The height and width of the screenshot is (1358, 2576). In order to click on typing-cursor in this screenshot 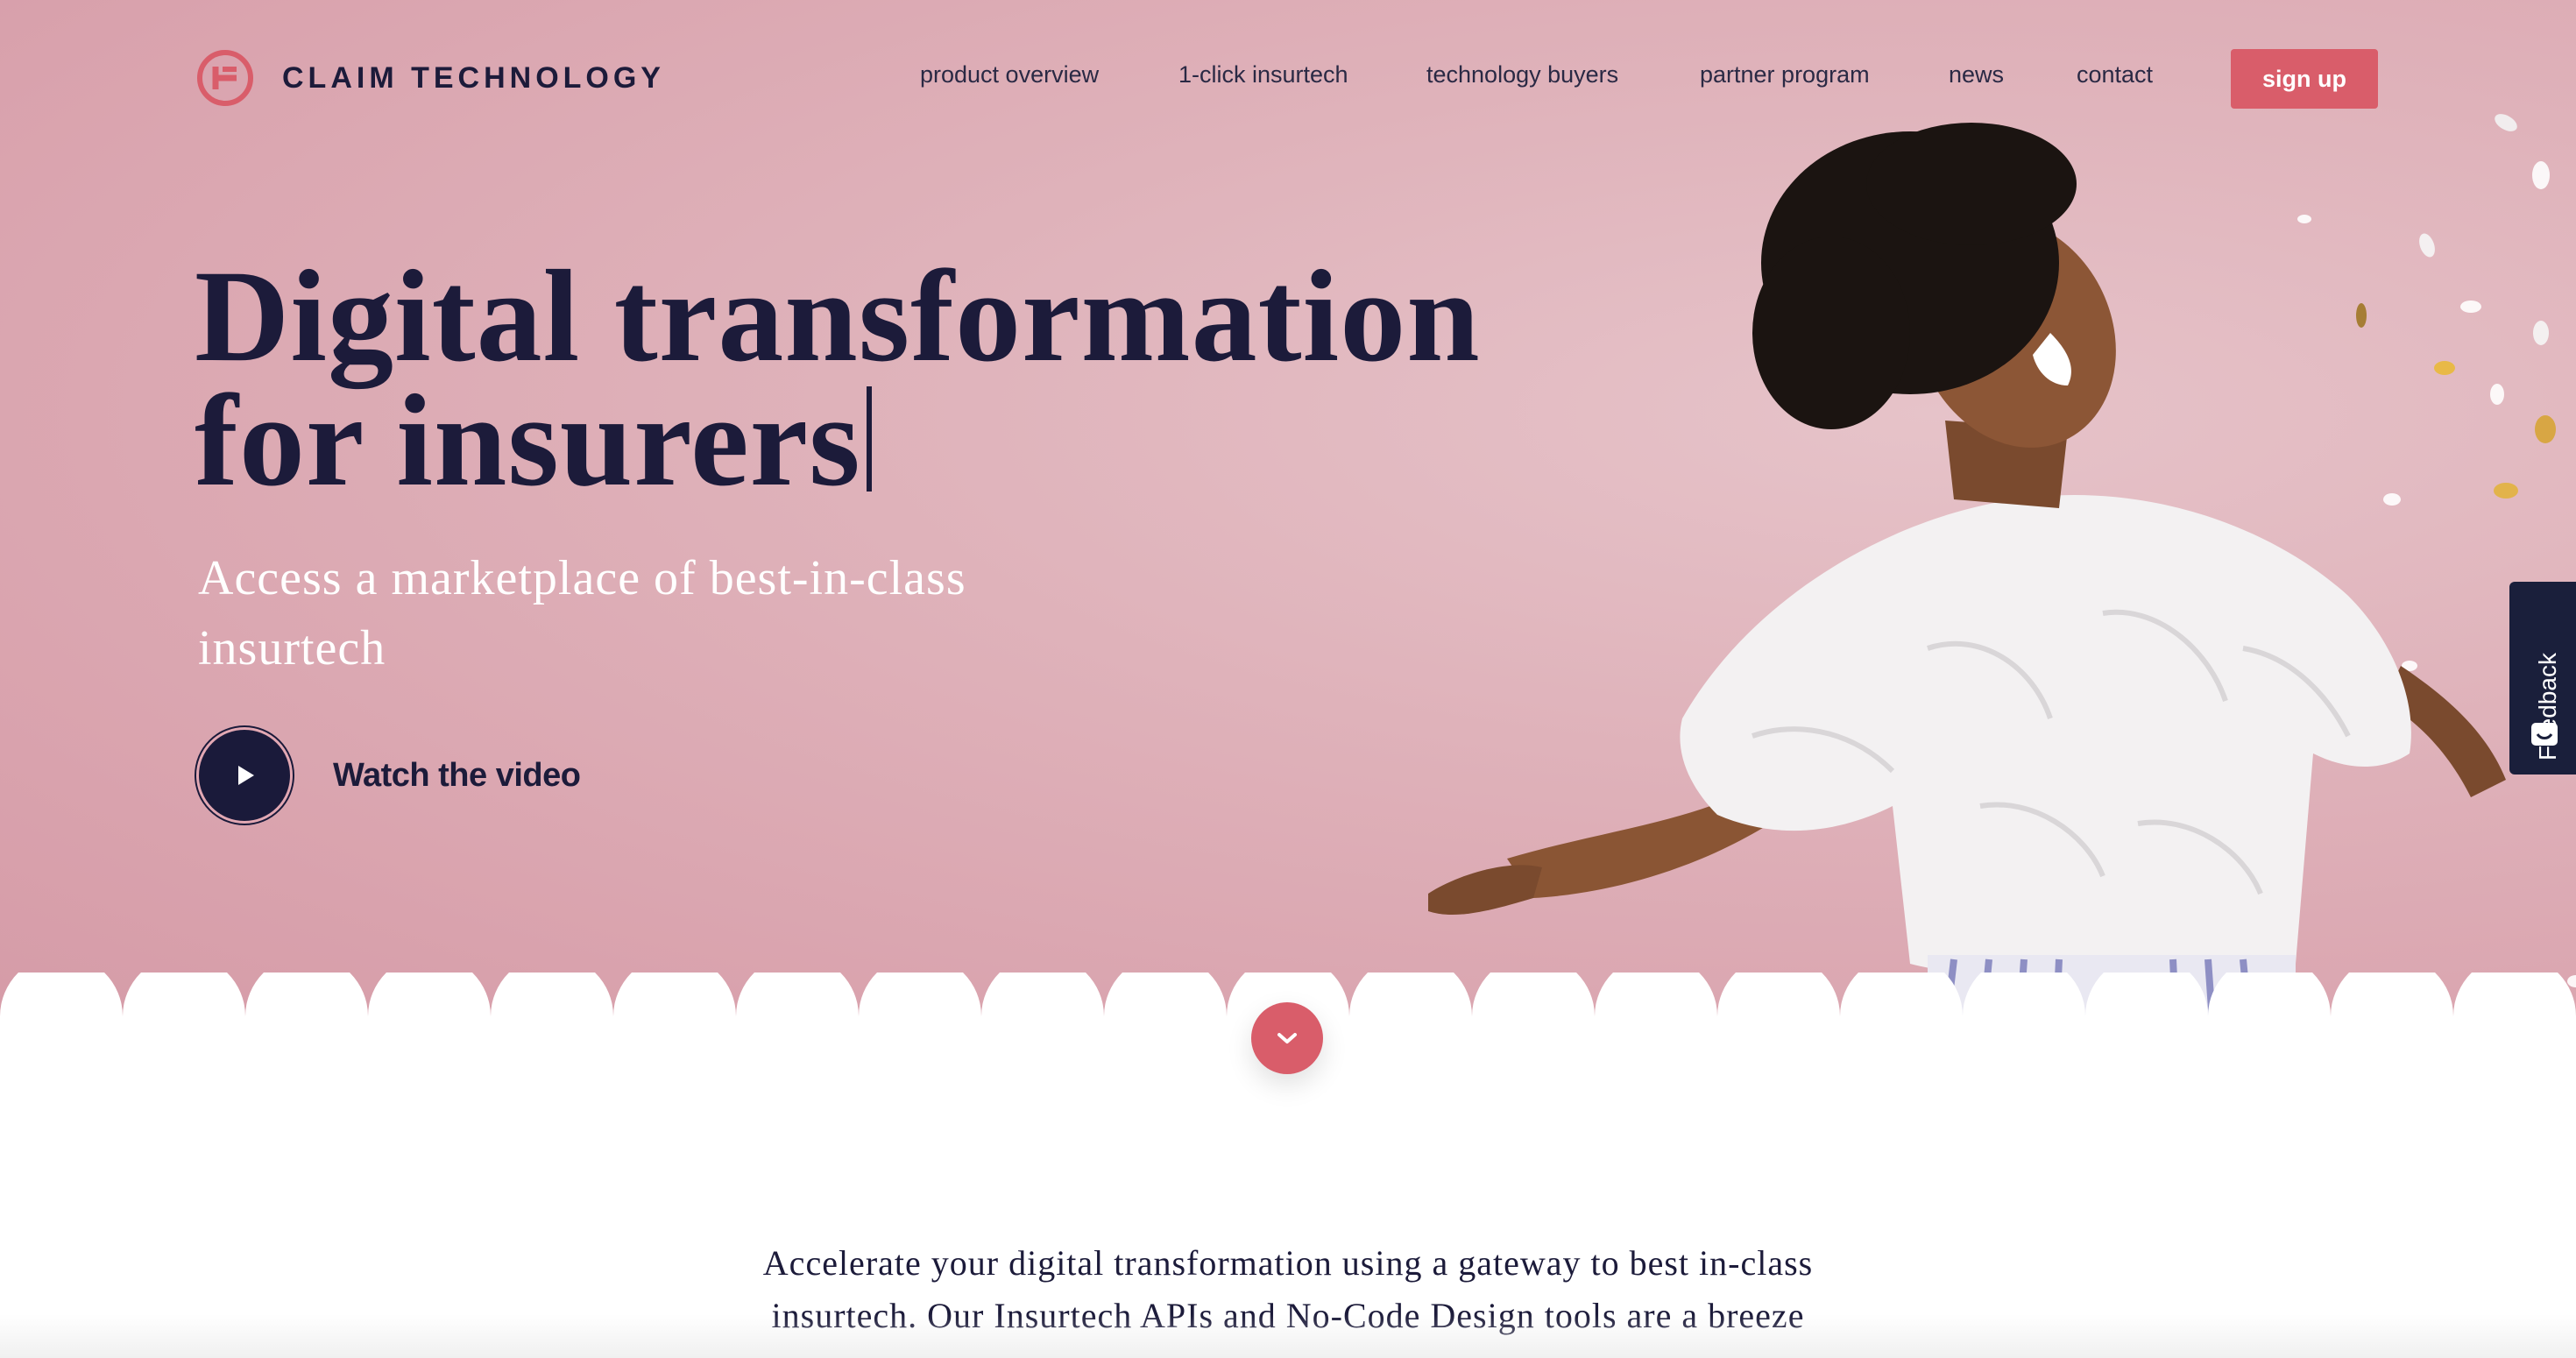, I will do `click(869, 439)`.